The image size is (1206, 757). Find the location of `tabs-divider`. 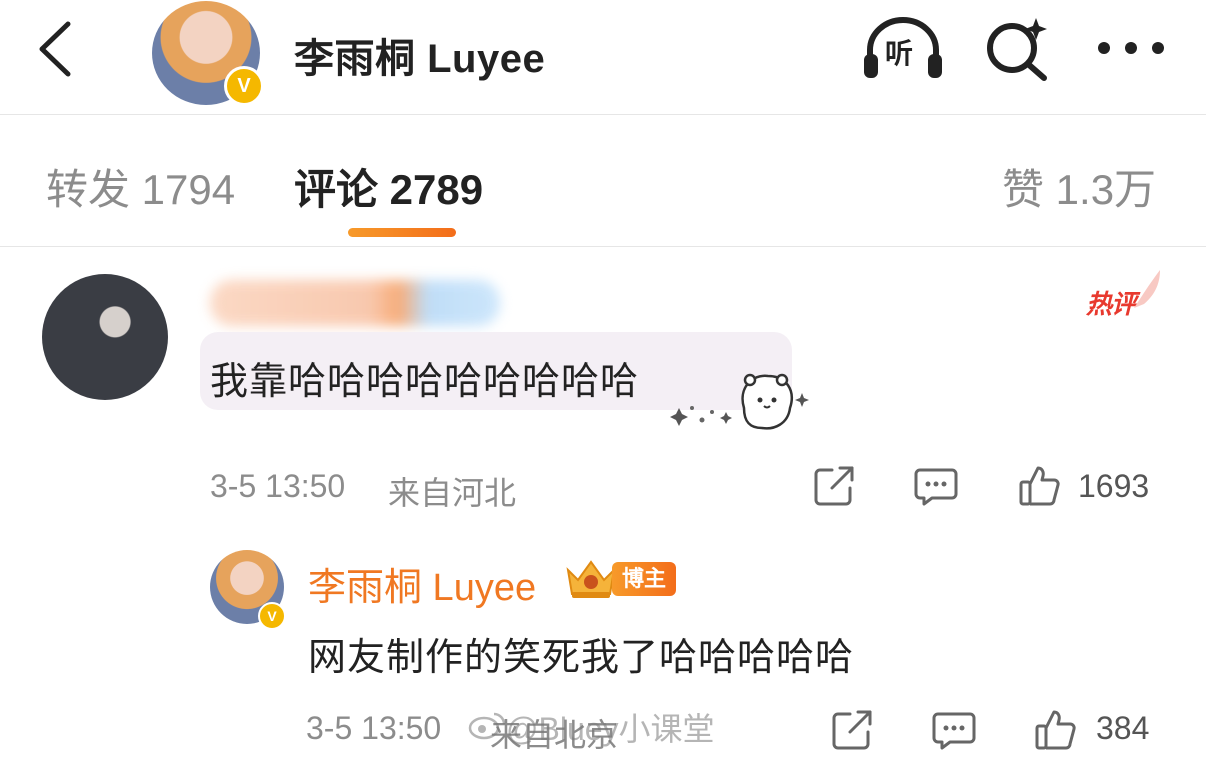

tabs-divider is located at coordinates (603, 246).